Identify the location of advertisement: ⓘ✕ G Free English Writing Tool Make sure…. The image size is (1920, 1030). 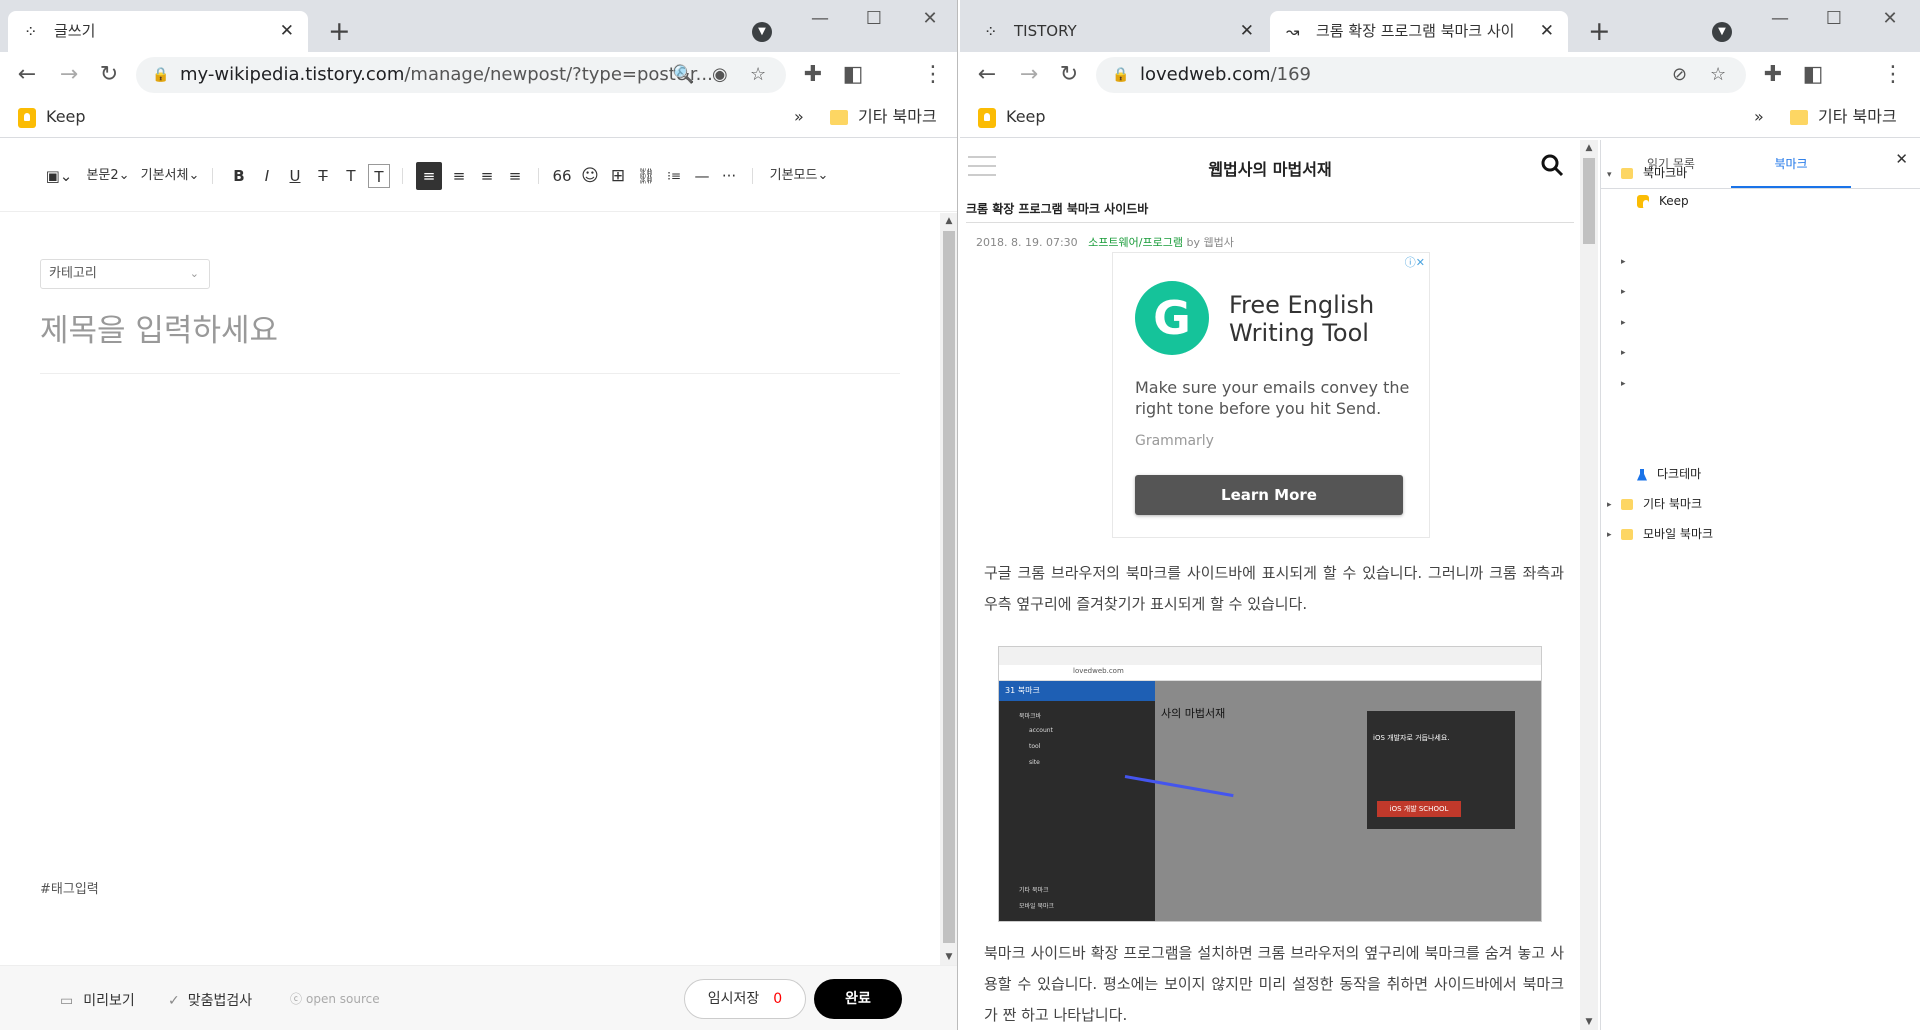
(1271, 395).